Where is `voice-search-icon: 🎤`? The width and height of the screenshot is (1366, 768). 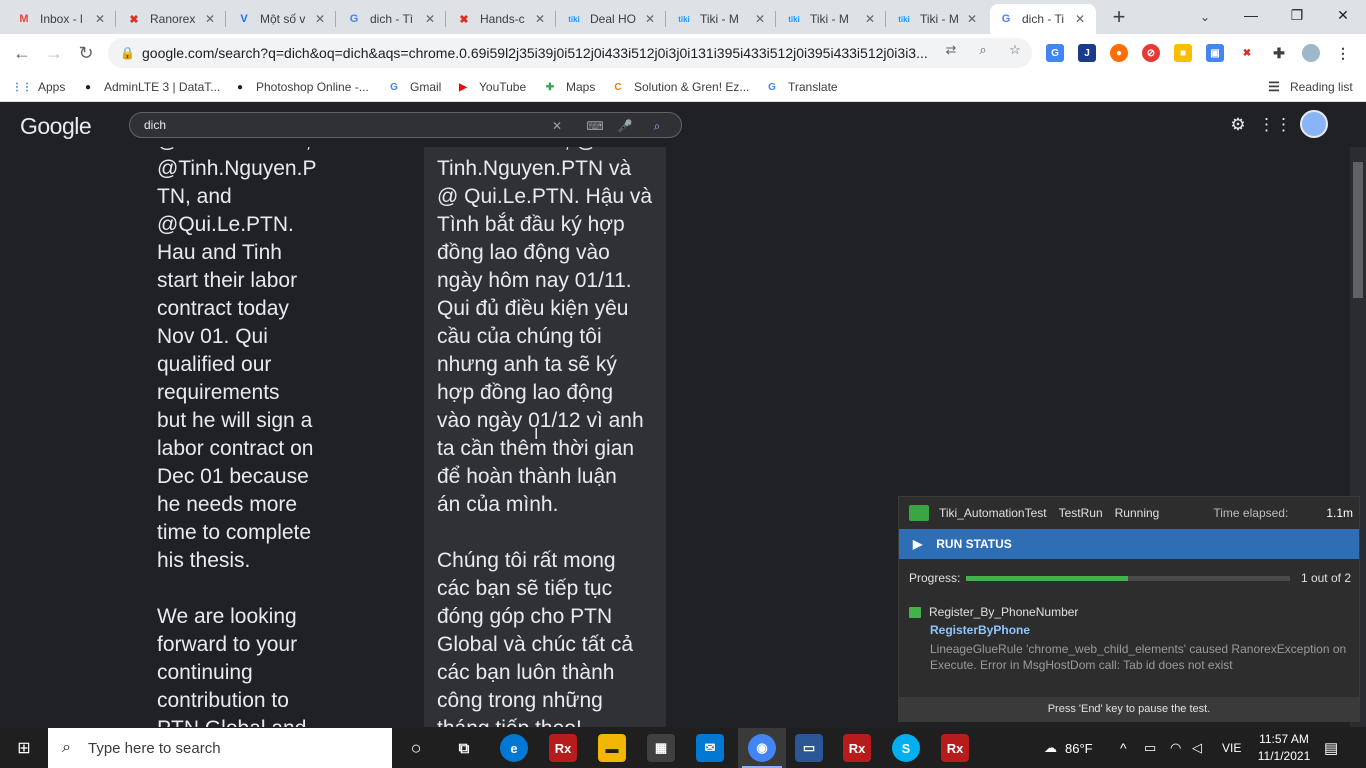
voice-search-icon: 🎤 is located at coordinates (625, 126).